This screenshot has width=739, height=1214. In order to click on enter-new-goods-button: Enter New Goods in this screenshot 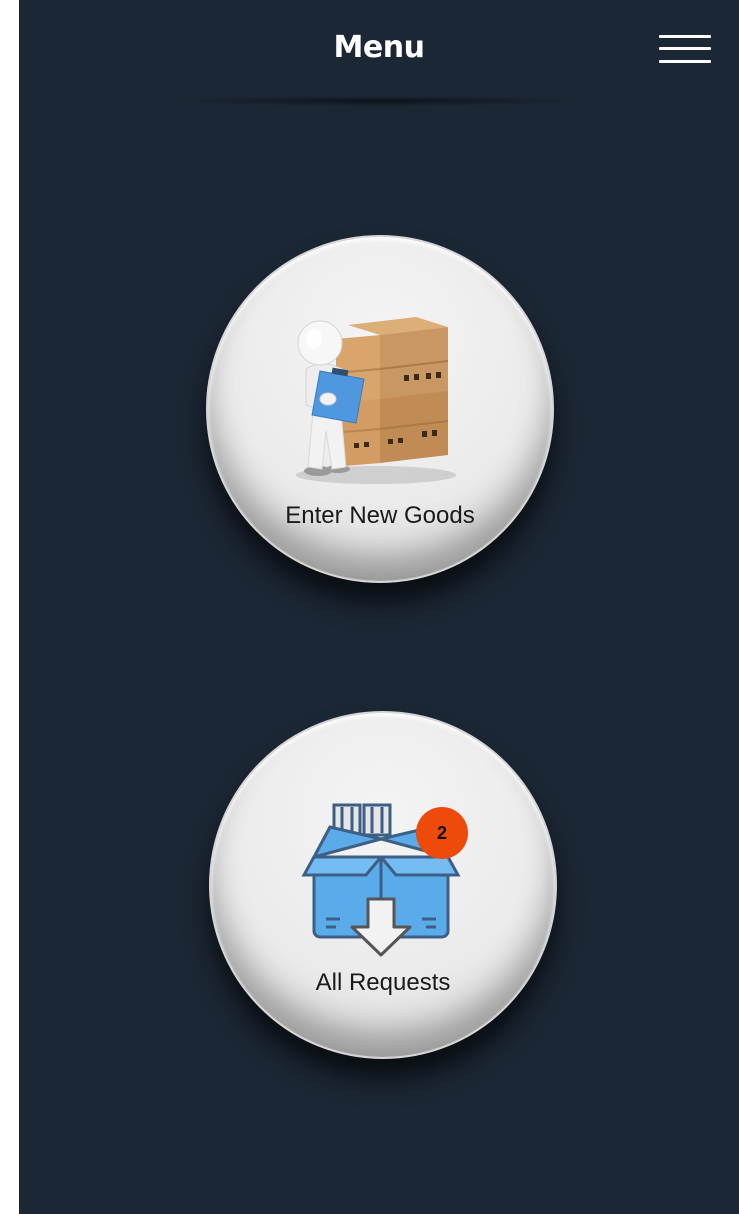, I will do `click(380, 409)`.